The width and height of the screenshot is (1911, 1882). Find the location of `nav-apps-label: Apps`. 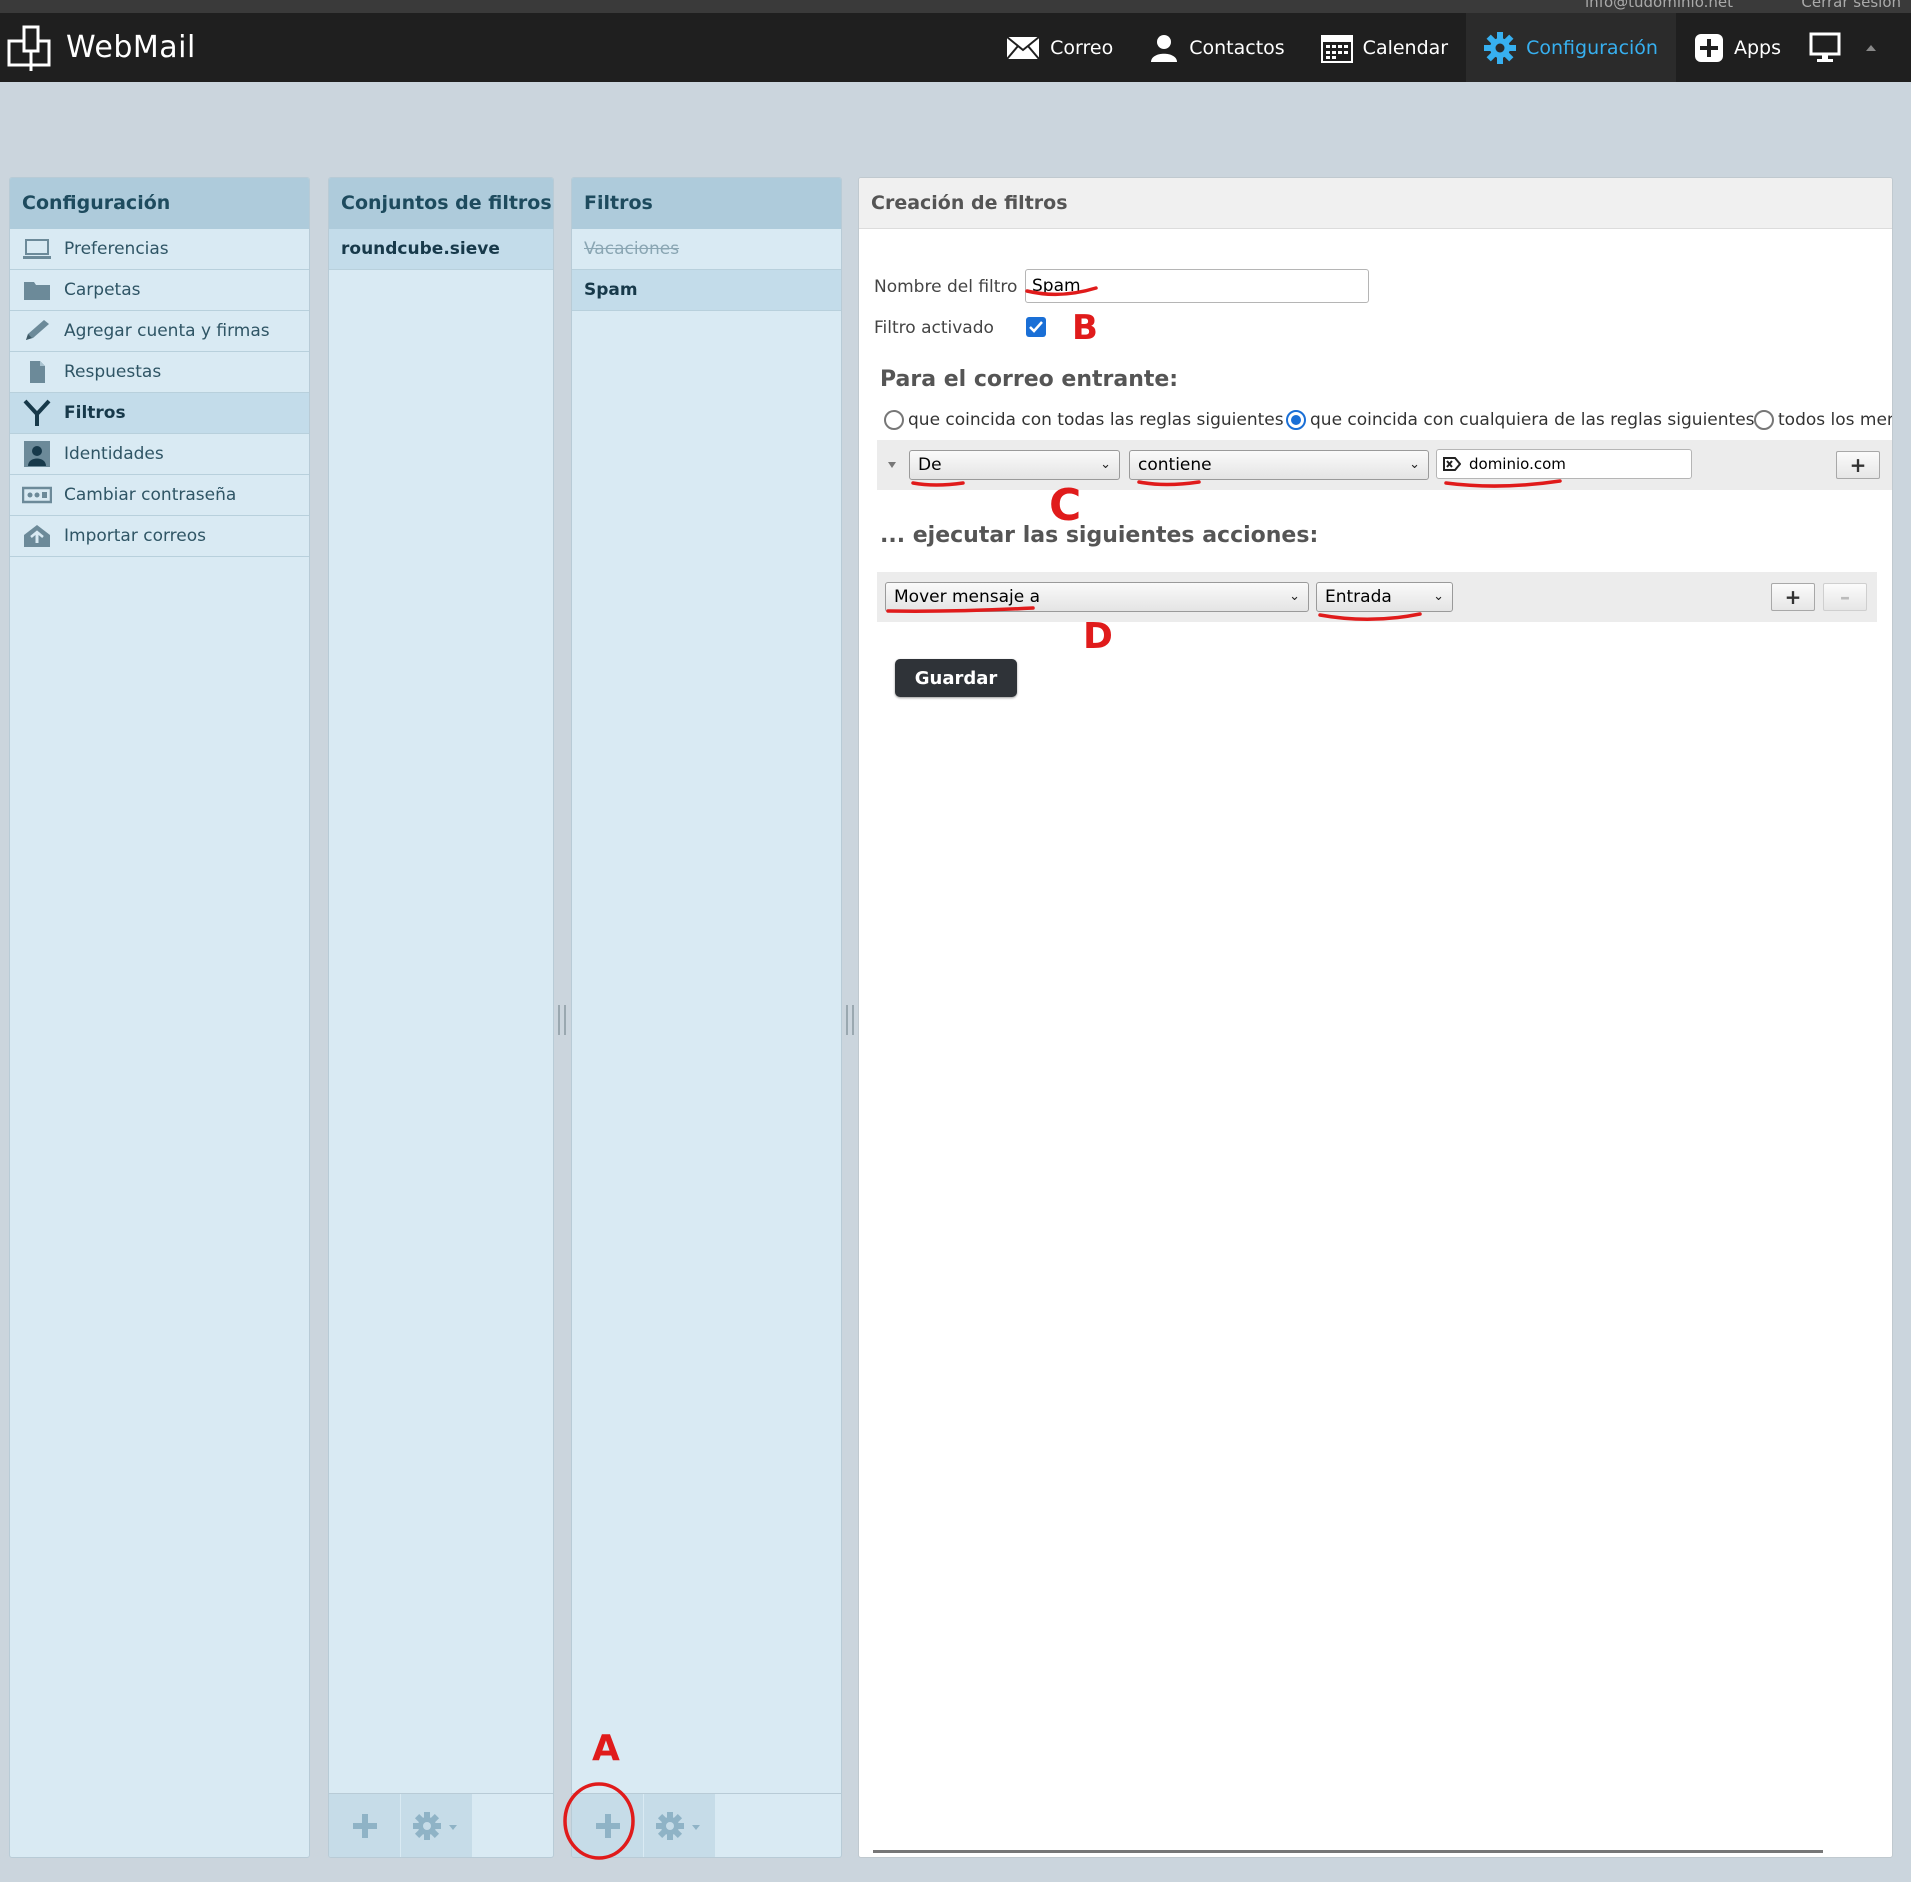

nav-apps-label: Apps is located at coordinates (1757, 47).